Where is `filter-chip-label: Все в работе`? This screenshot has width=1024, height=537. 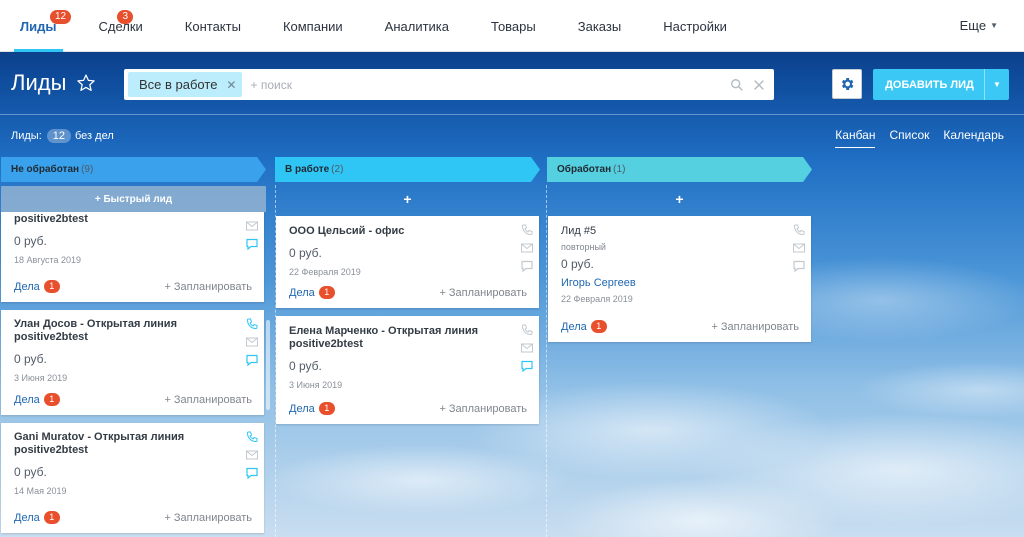
filter-chip-label: Все в работе is located at coordinates (178, 84).